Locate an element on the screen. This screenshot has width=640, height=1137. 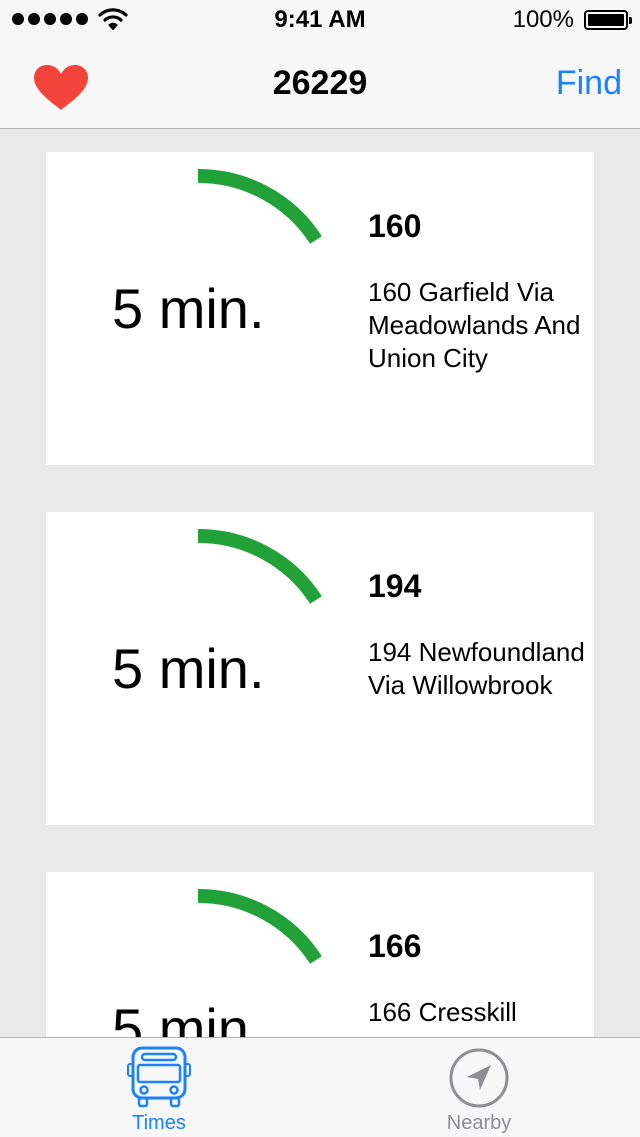
navigation-bar: 26229 Find is located at coordinates (320, 84).